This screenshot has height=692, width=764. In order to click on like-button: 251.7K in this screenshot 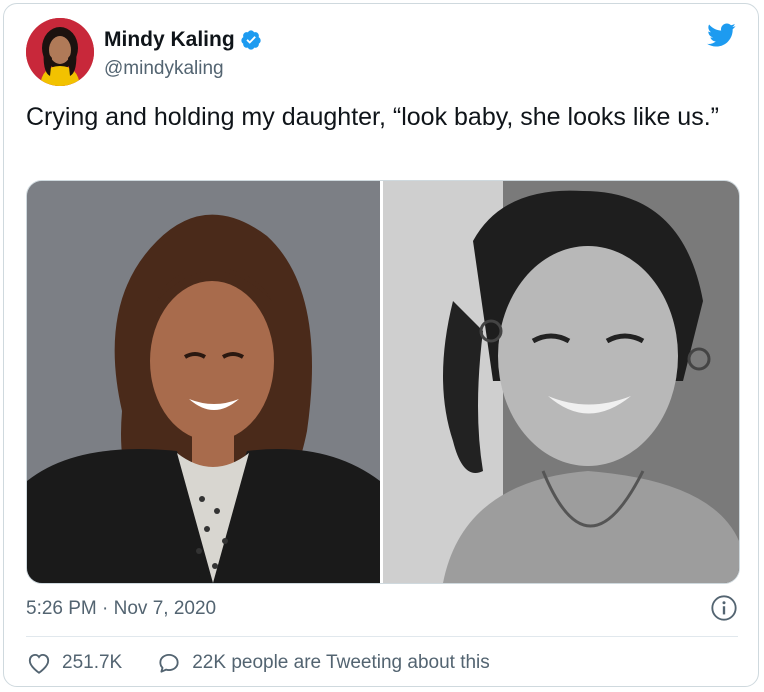, I will do `click(74, 663)`.